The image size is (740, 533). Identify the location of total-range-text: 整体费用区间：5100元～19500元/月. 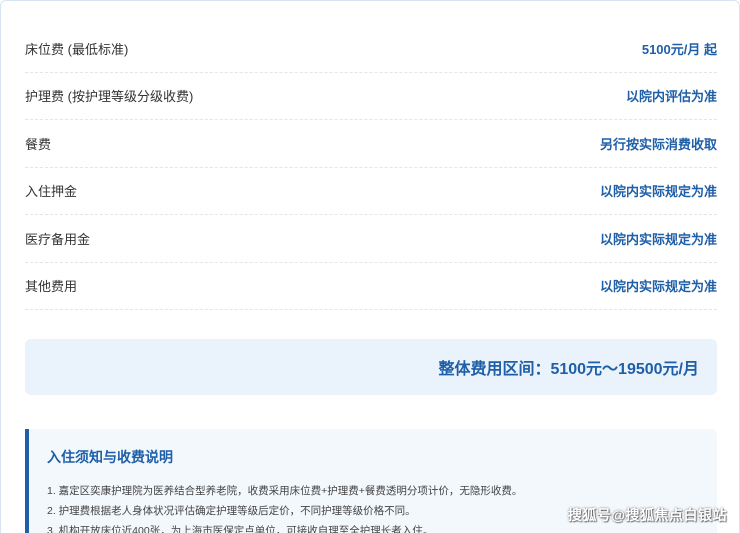
(568, 369).